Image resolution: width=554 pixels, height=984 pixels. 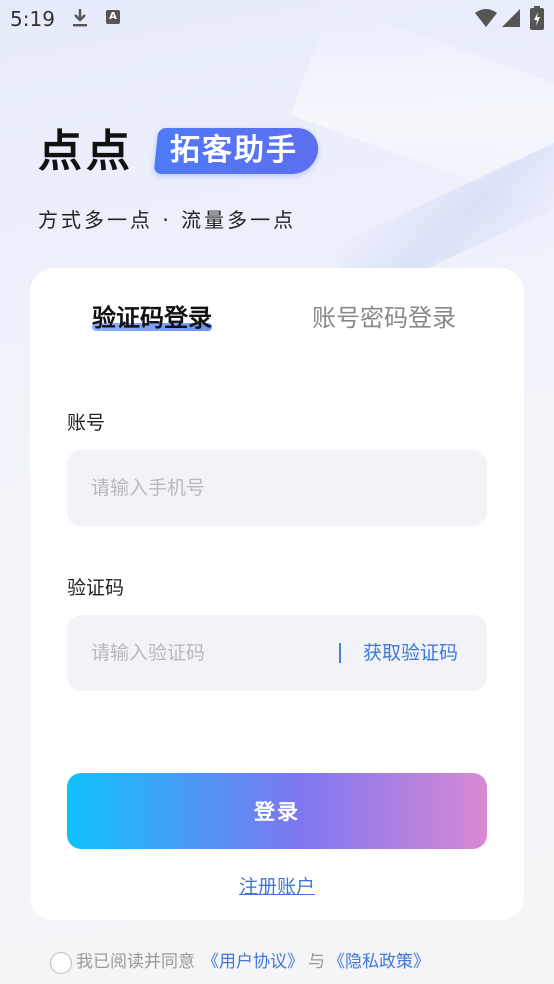 What do you see at coordinates (32, 19) in the screenshot?
I see `status-time: 5:19` at bounding box center [32, 19].